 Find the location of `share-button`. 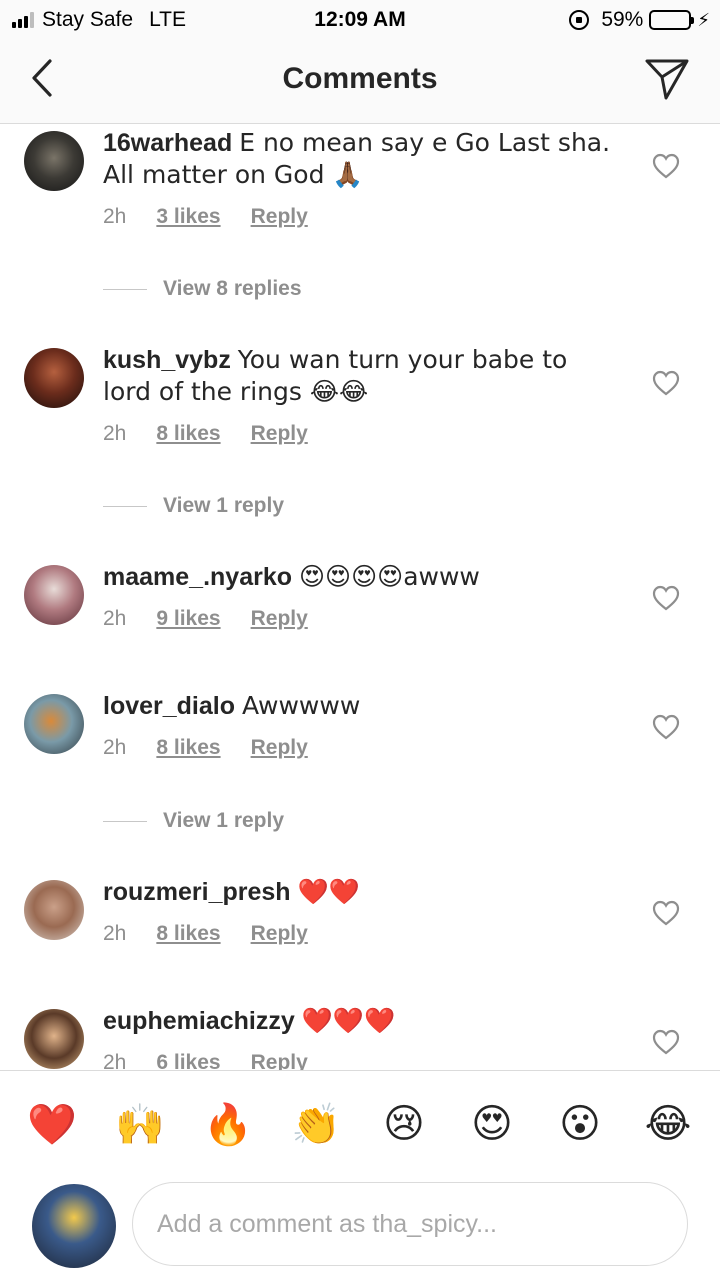

share-button is located at coordinates (667, 79).